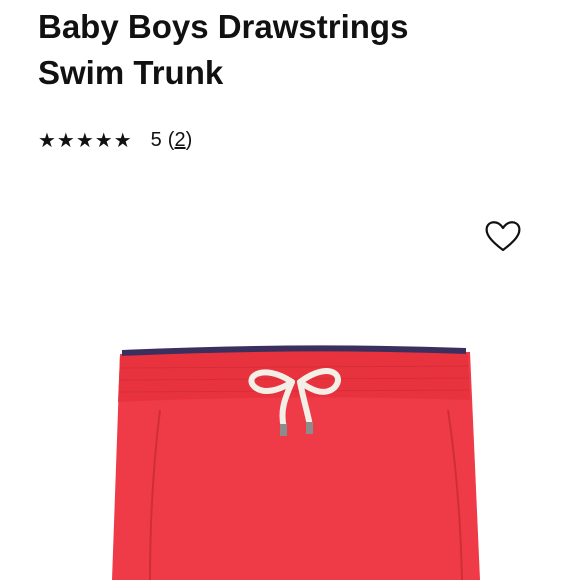 The image size is (580, 580). I want to click on review-count-close: ), so click(189, 139).